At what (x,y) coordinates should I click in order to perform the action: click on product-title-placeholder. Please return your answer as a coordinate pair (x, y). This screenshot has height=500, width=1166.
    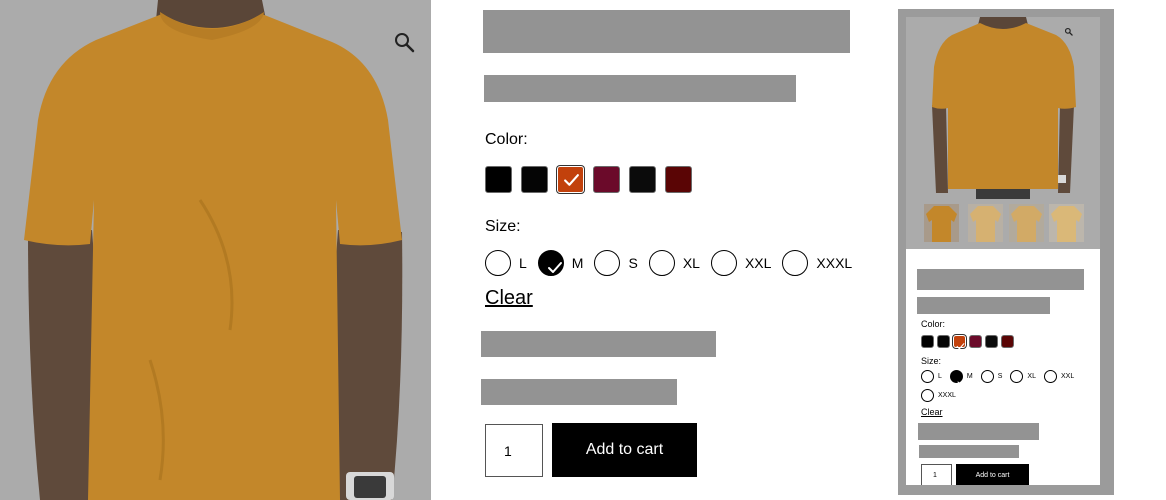
    Looking at the image, I should click on (666, 31).